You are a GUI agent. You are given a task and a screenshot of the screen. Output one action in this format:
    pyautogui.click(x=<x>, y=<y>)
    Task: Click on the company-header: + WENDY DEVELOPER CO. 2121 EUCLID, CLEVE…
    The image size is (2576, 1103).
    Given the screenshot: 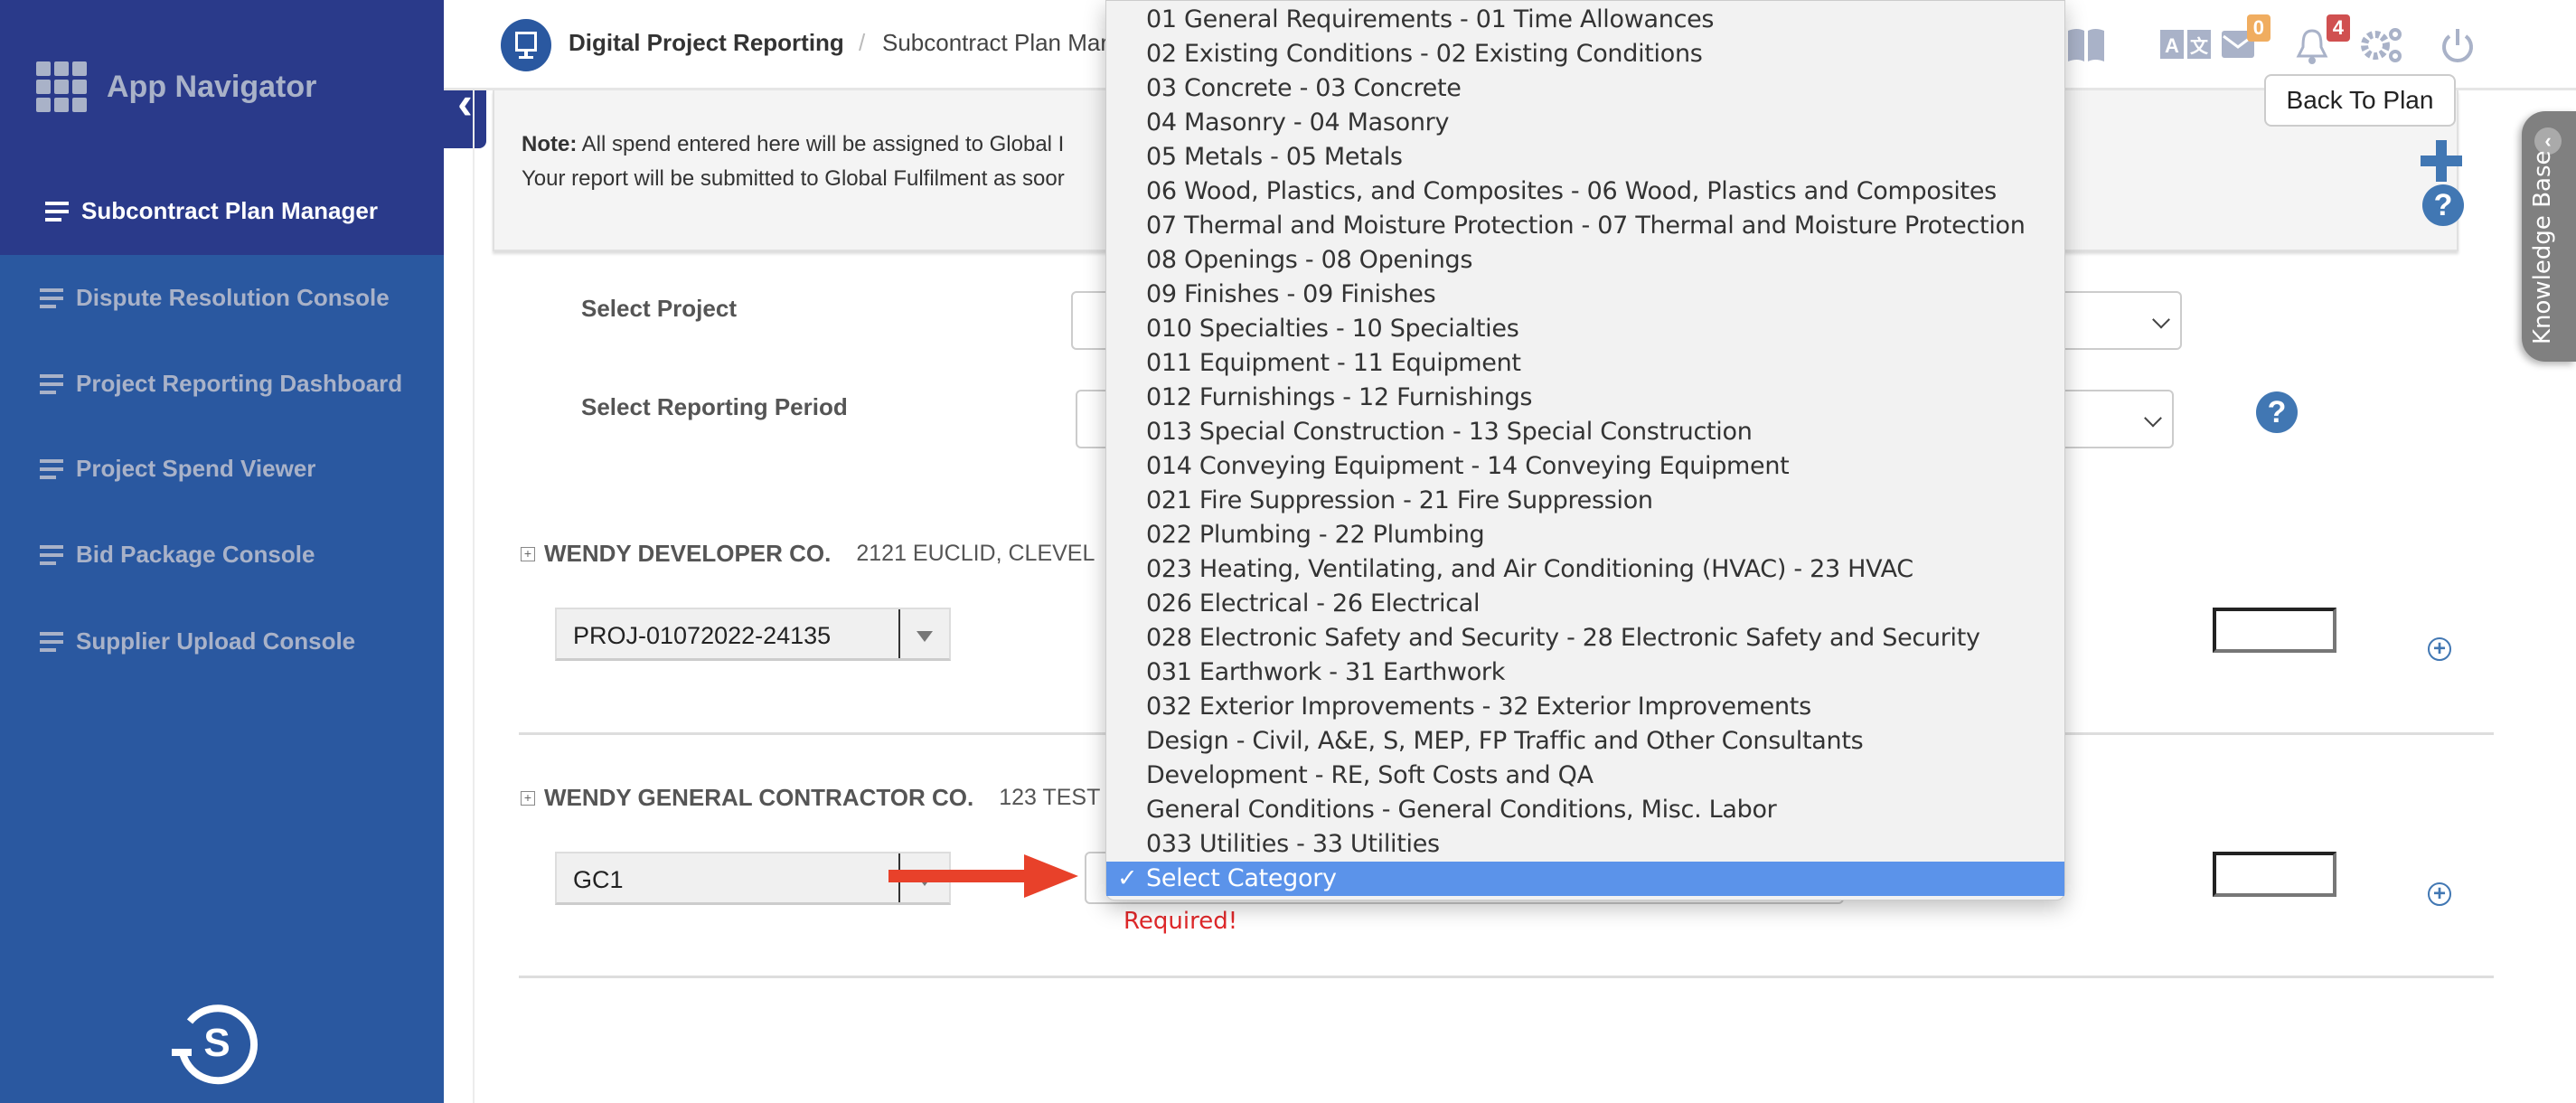 What is the action you would take?
    pyautogui.click(x=808, y=554)
    